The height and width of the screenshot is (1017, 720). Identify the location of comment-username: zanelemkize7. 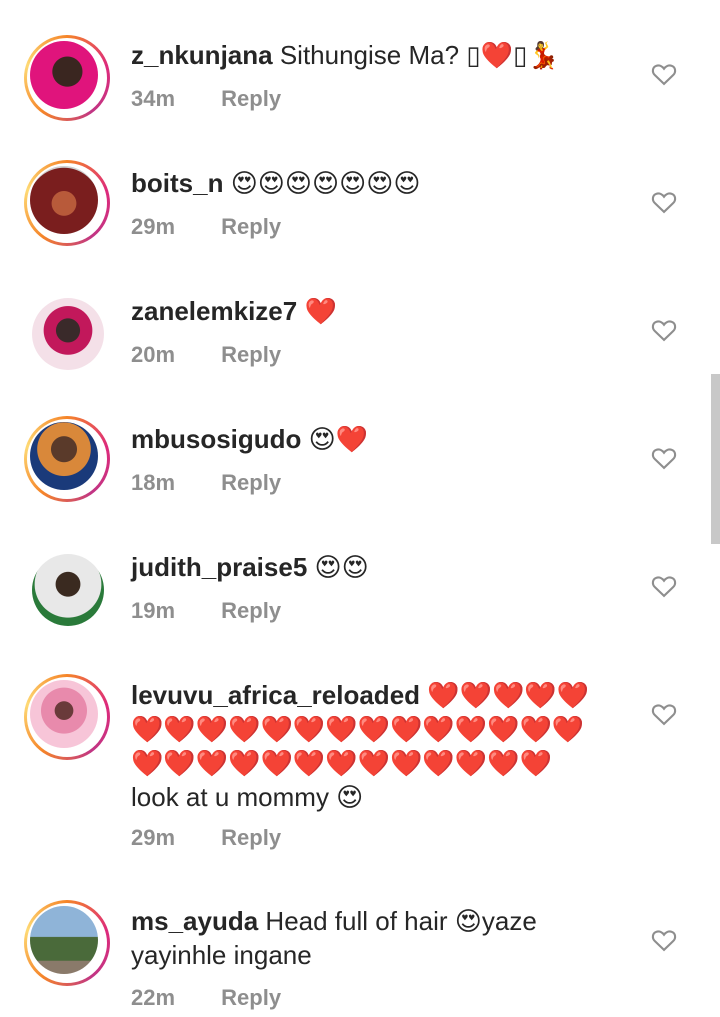
(214, 311).